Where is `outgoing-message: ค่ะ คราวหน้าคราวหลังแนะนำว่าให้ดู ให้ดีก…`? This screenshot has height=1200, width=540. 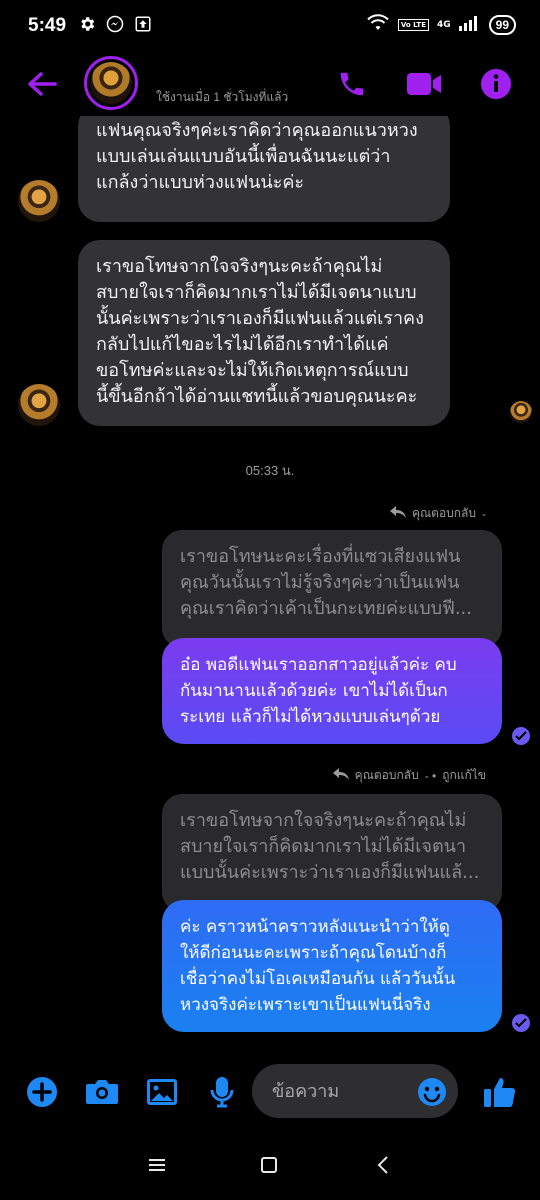
outgoing-message: ค่ะ คราวหน้าคราวหลังแนะนำว่าให้ดู ให้ดีก… is located at coordinates (332, 966).